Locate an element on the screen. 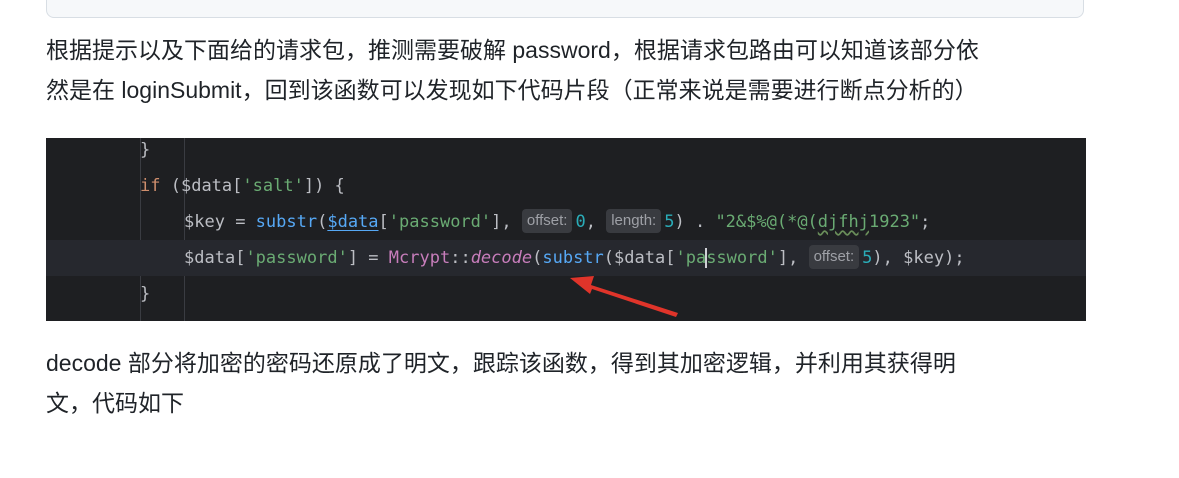 The height and width of the screenshot is (478, 1179). code-token: ] is located at coordinates (353, 258).